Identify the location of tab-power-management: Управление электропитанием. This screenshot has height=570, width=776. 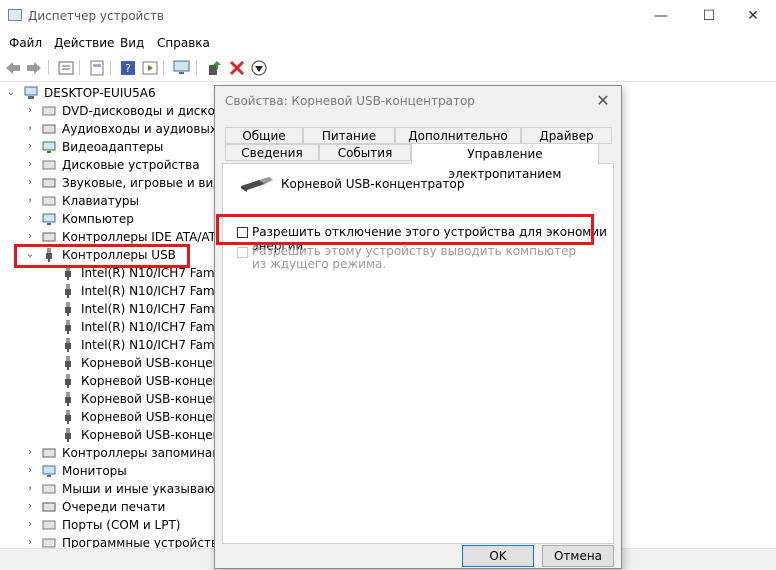
(505, 162).